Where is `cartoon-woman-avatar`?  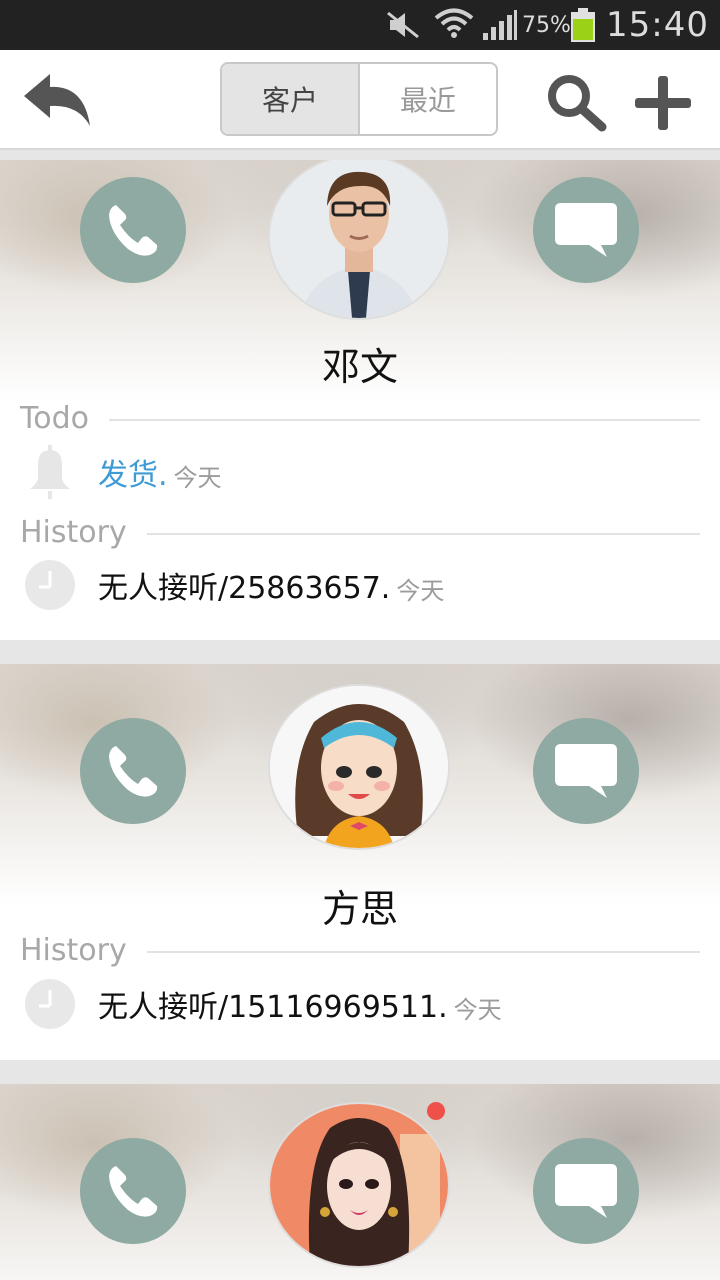
cartoon-woman-avatar is located at coordinates (359, 1185).